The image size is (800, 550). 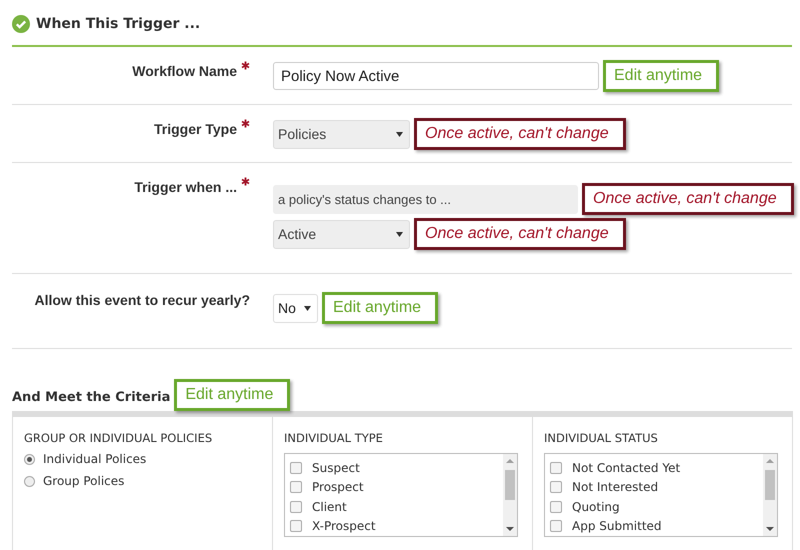 What do you see at coordinates (617, 526) in the screenshot?
I see `option-label: App Submitted` at bounding box center [617, 526].